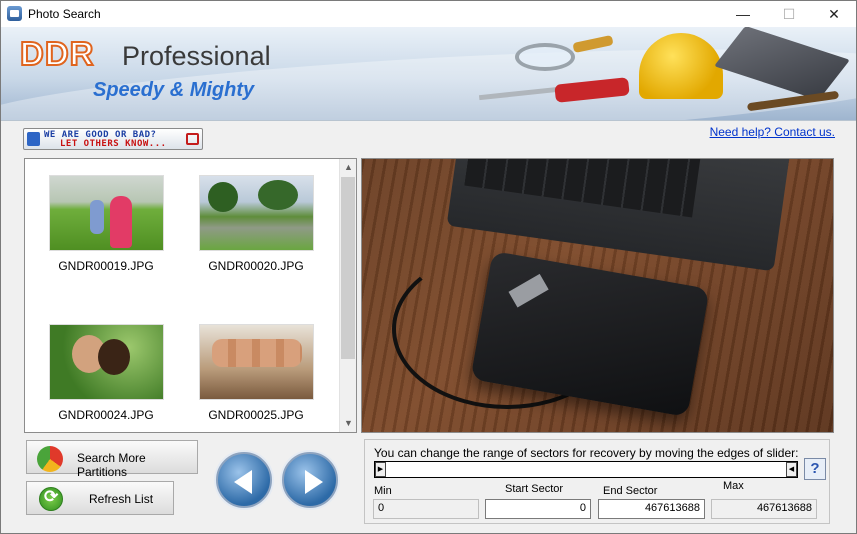 This screenshot has height=534, width=857. I want to click on scroll-down-icon: ▼, so click(348, 423).